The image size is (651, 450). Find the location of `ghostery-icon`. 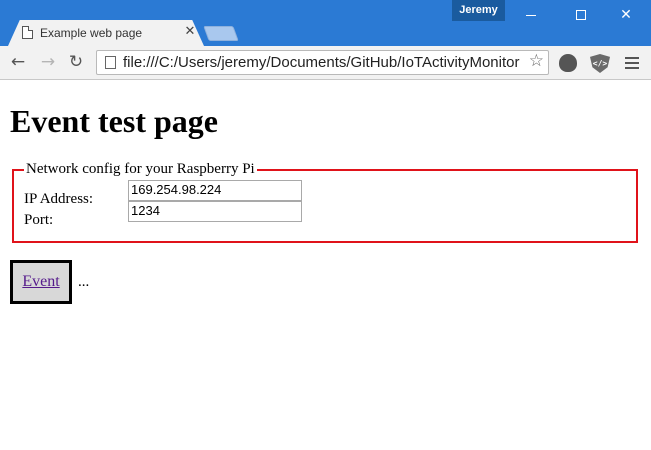

ghostery-icon is located at coordinates (568, 63).